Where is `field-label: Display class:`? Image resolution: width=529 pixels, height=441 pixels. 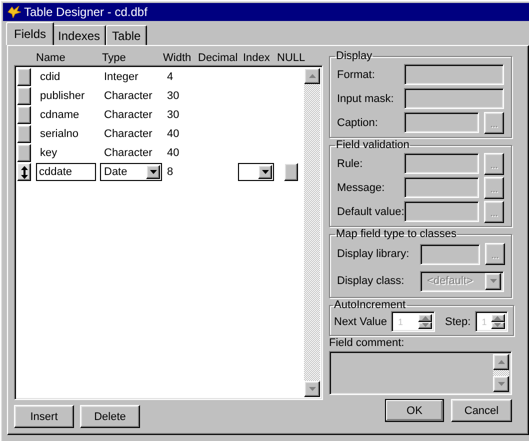 field-label: Display class: is located at coordinates (371, 281).